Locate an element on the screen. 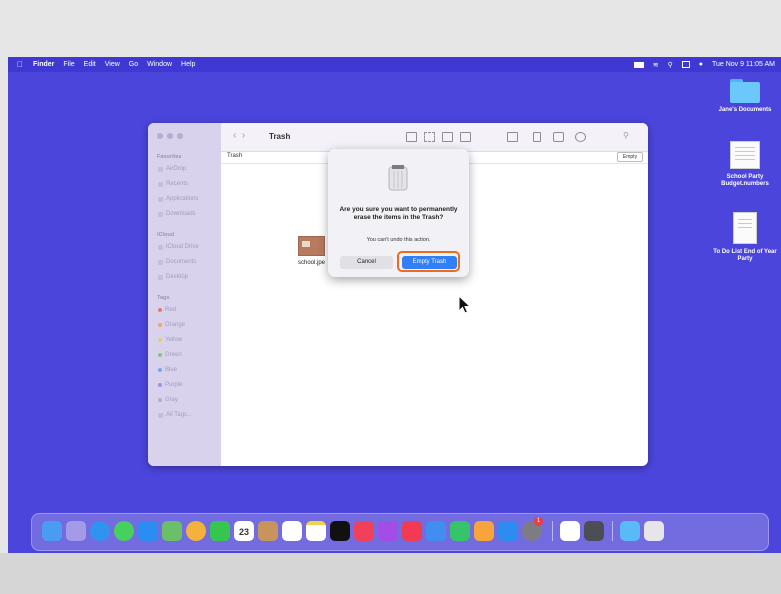 This screenshot has height=594, width=781. launchpad-app-icon is located at coordinates (76, 531).